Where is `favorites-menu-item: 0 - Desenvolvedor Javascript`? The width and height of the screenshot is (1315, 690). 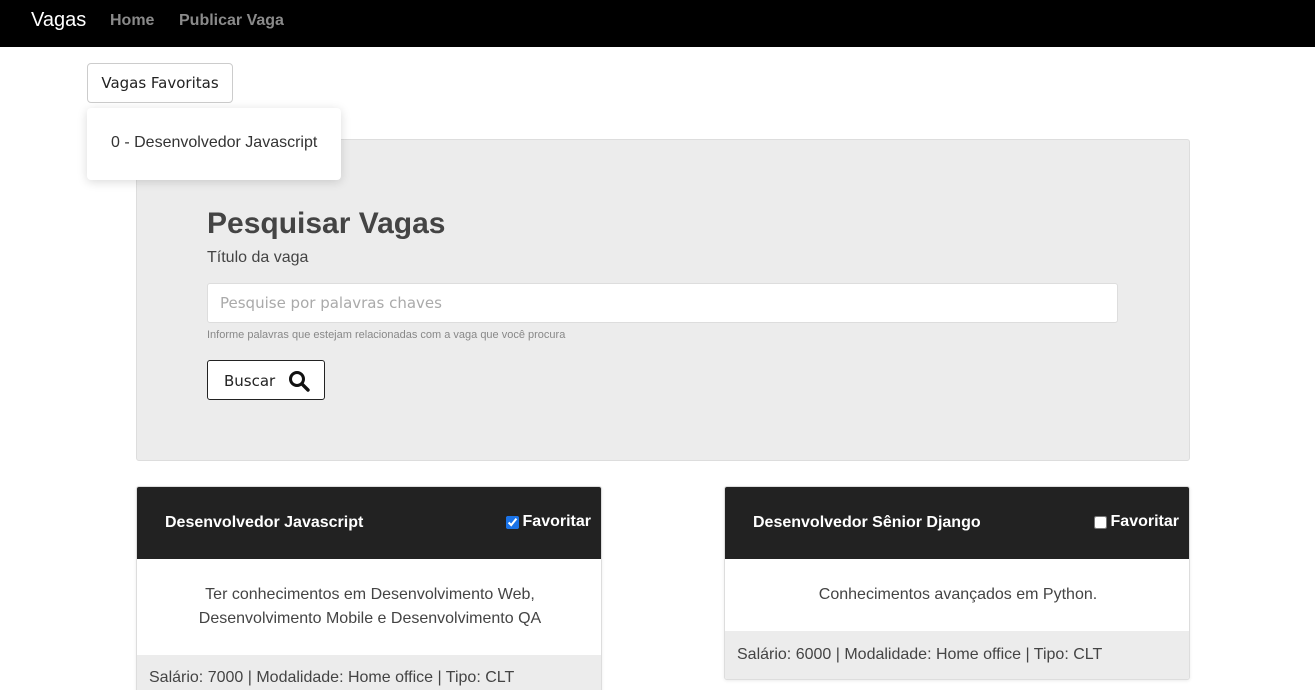 favorites-menu-item: 0 - Desenvolvedor Javascript is located at coordinates (214, 143).